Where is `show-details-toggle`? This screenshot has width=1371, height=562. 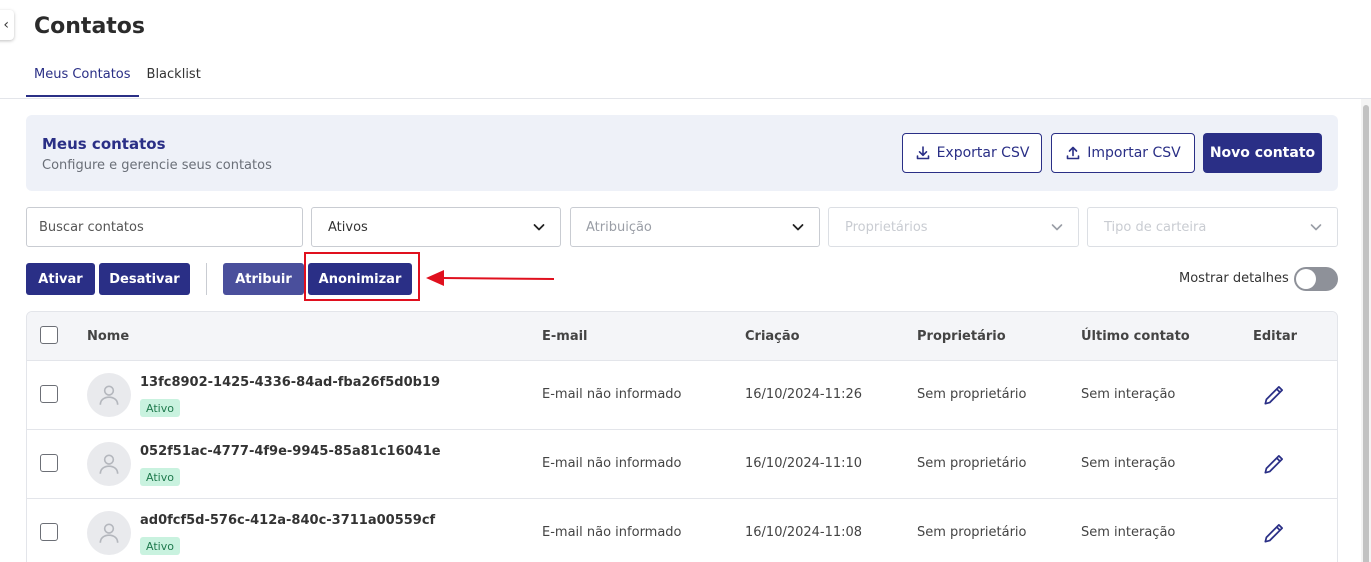
show-details-toggle is located at coordinates (1316, 279).